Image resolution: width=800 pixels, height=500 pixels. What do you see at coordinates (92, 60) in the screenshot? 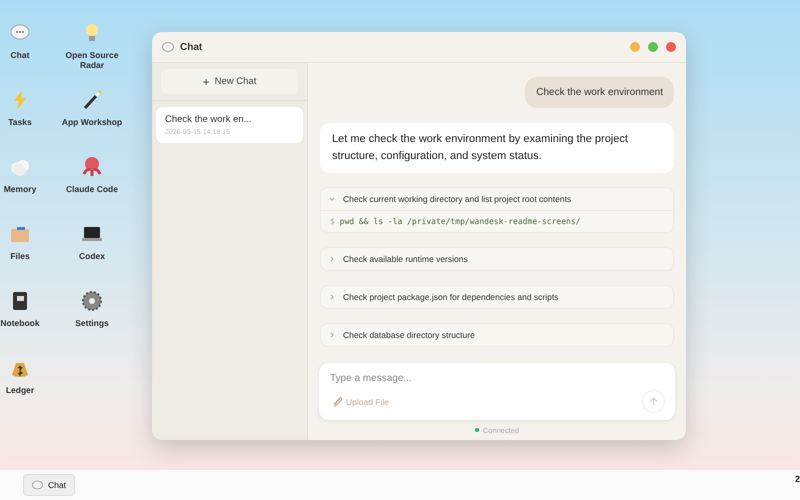
I see `desktop-icon-label: Open Source Radar` at bounding box center [92, 60].